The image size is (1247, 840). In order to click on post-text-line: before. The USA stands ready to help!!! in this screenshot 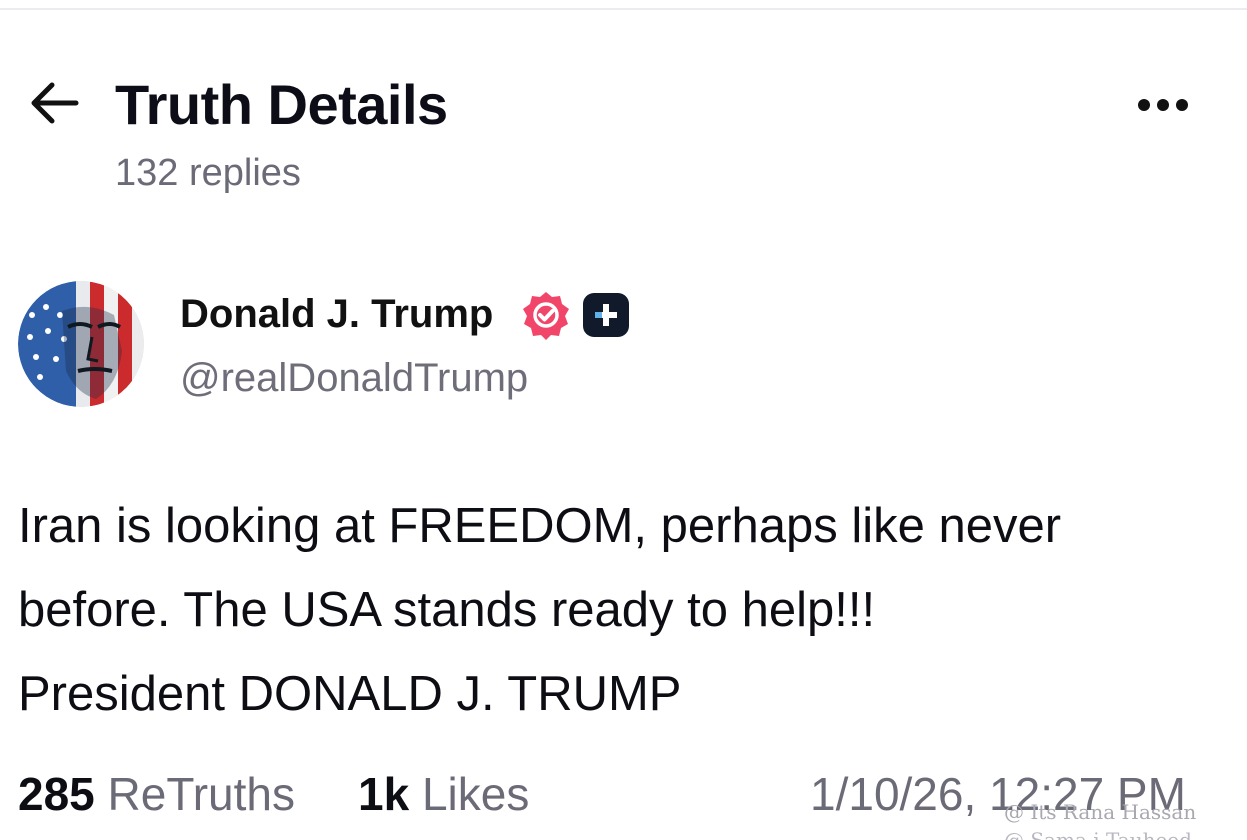, I will do `click(447, 610)`.